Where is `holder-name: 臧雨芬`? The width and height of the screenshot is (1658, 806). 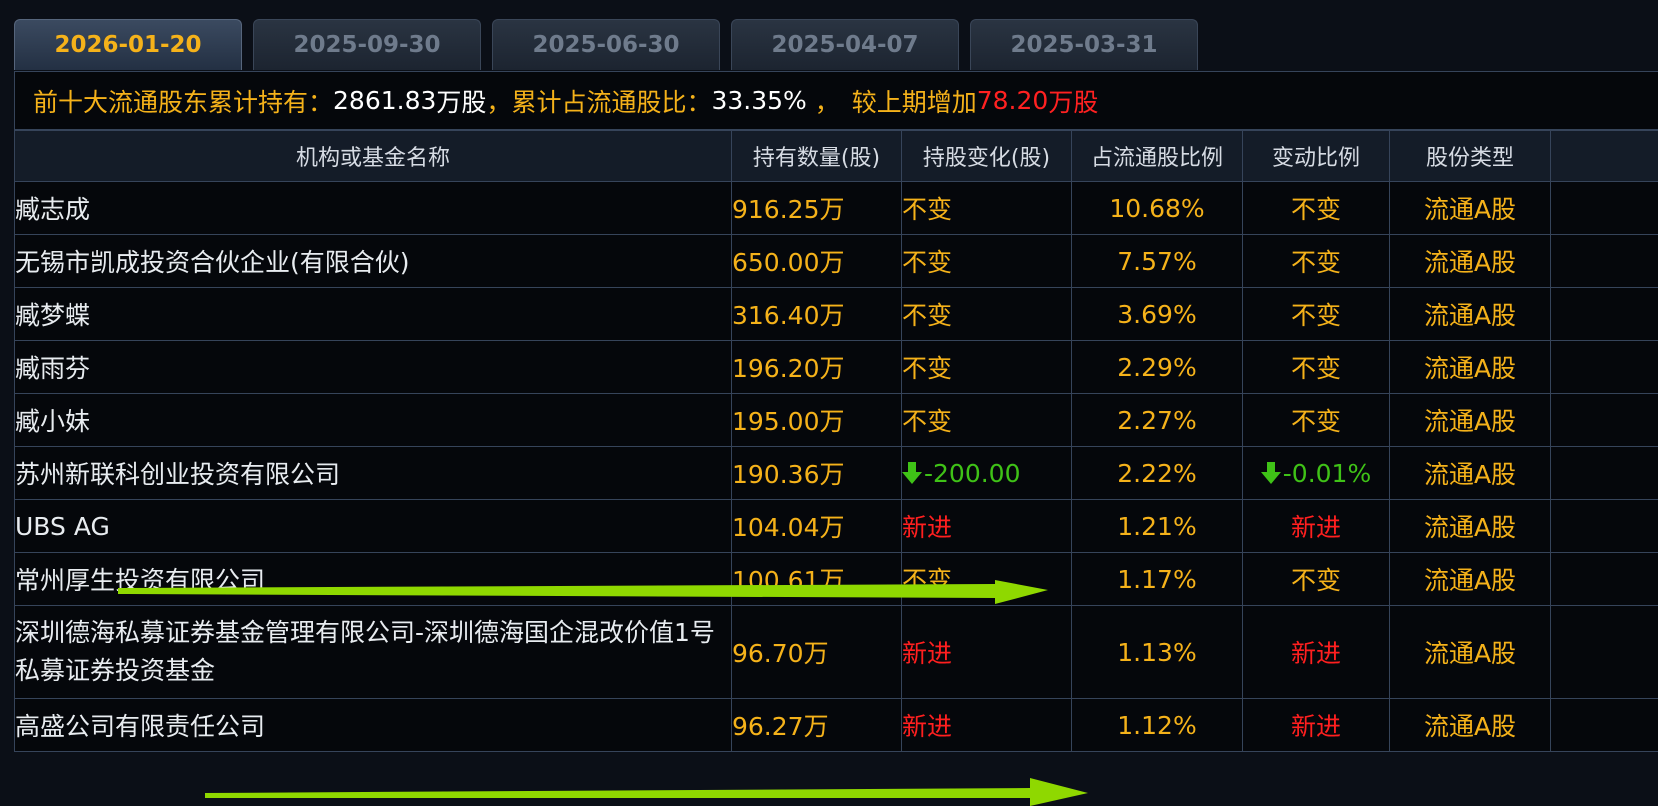 holder-name: 臧雨芬 is located at coordinates (373, 367).